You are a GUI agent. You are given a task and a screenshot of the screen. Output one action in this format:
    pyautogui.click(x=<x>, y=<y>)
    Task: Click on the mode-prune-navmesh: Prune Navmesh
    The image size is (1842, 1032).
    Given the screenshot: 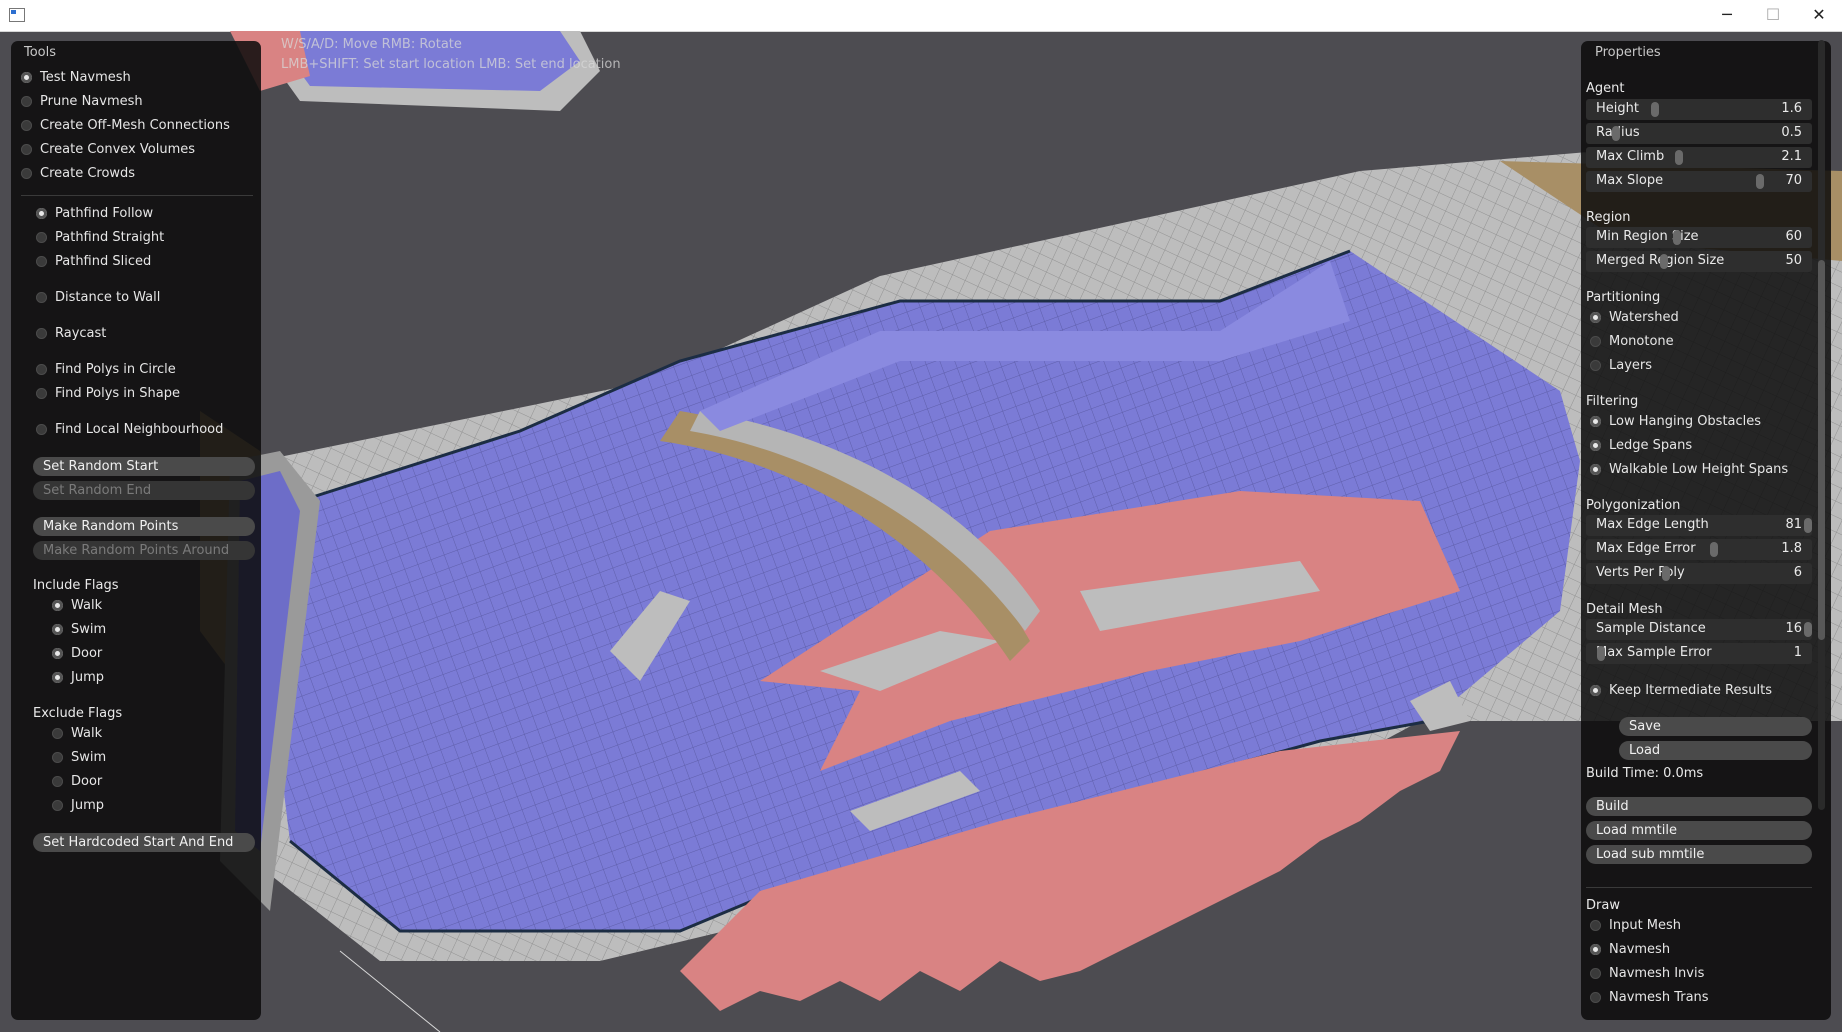 What is the action you would take?
    pyautogui.click(x=82, y=101)
    